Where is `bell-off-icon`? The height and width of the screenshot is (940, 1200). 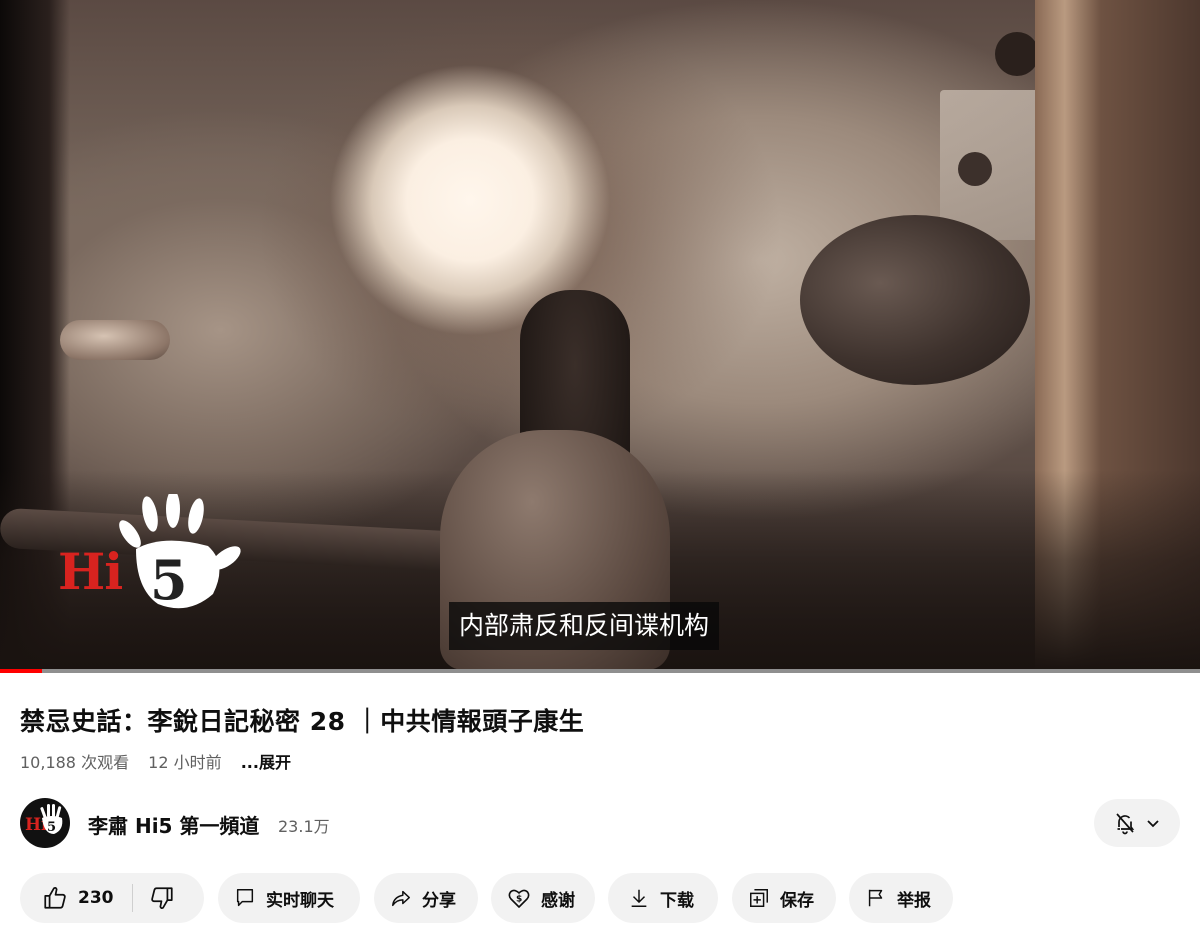
bell-off-icon is located at coordinates (1125, 824).